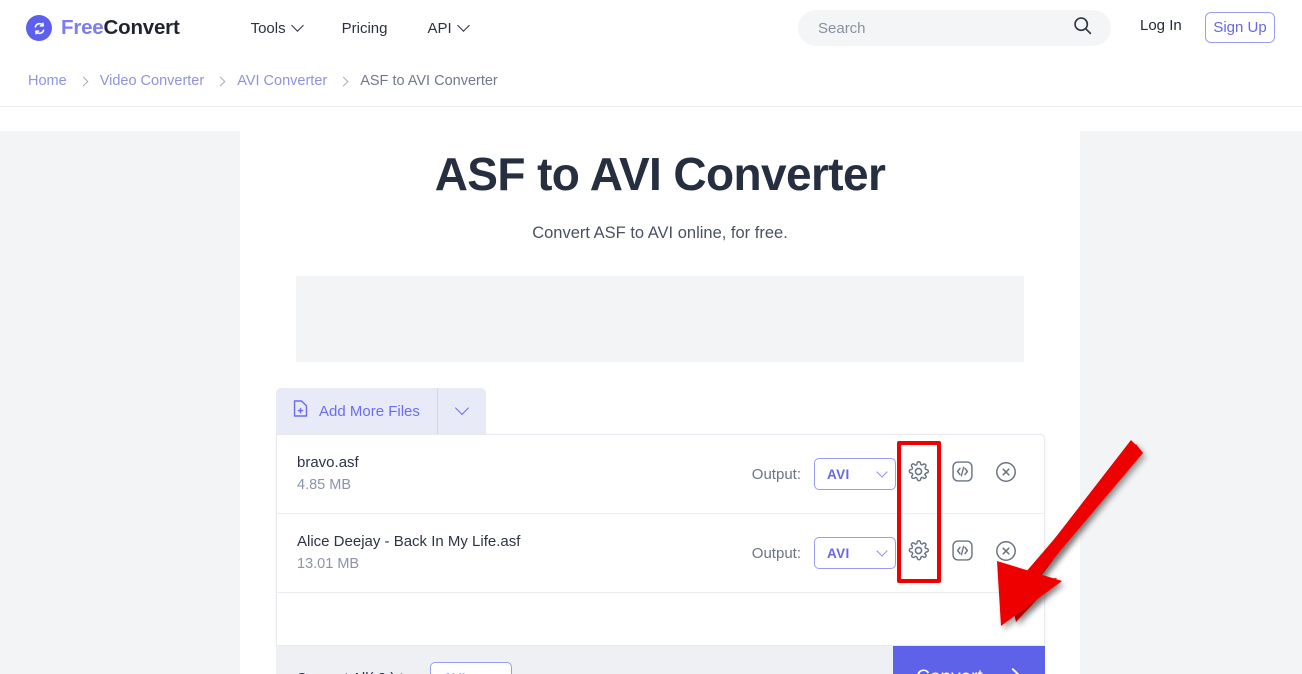 The width and height of the screenshot is (1302, 674). I want to click on convert-button: Convert, so click(969, 660).